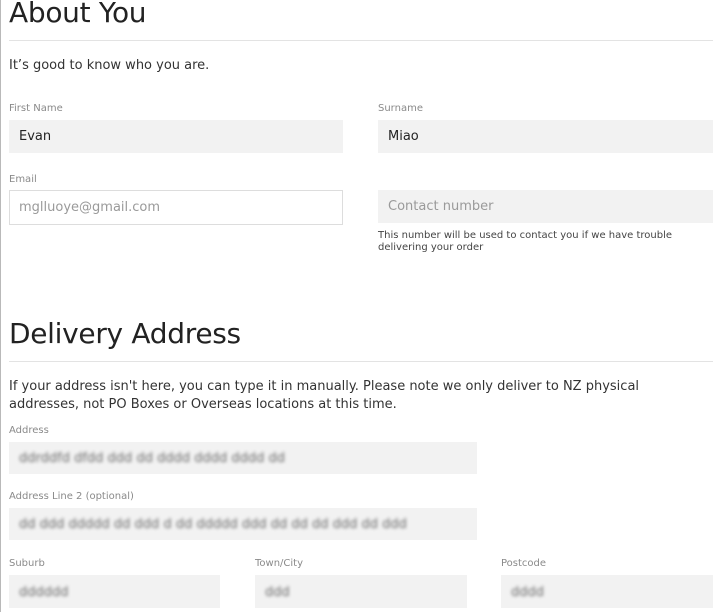 This screenshot has width=720, height=612. I want to click on address-line-2-label: Address Line 2 (optional), so click(71, 496).